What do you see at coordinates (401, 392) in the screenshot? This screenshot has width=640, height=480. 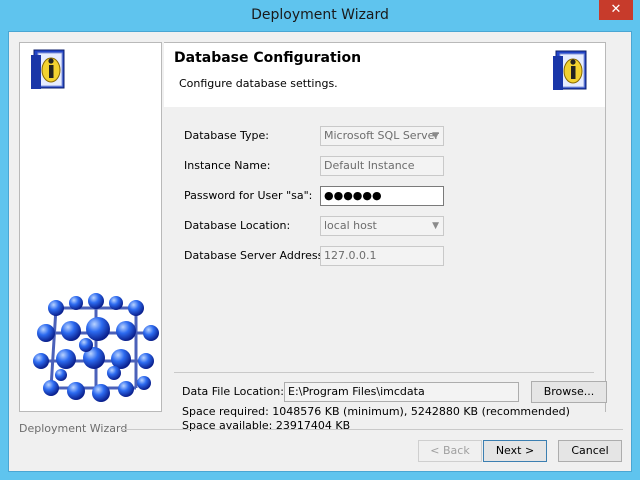 I see `data-file-location-field: E:\Program Files\imcdata` at bounding box center [401, 392].